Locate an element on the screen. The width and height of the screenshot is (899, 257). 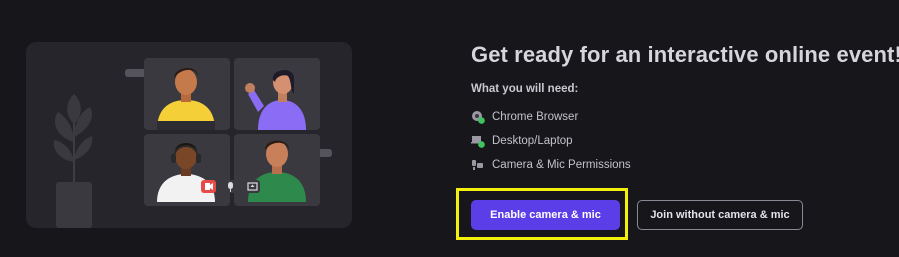
requirement-label: Chrome Browser is located at coordinates (535, 117).